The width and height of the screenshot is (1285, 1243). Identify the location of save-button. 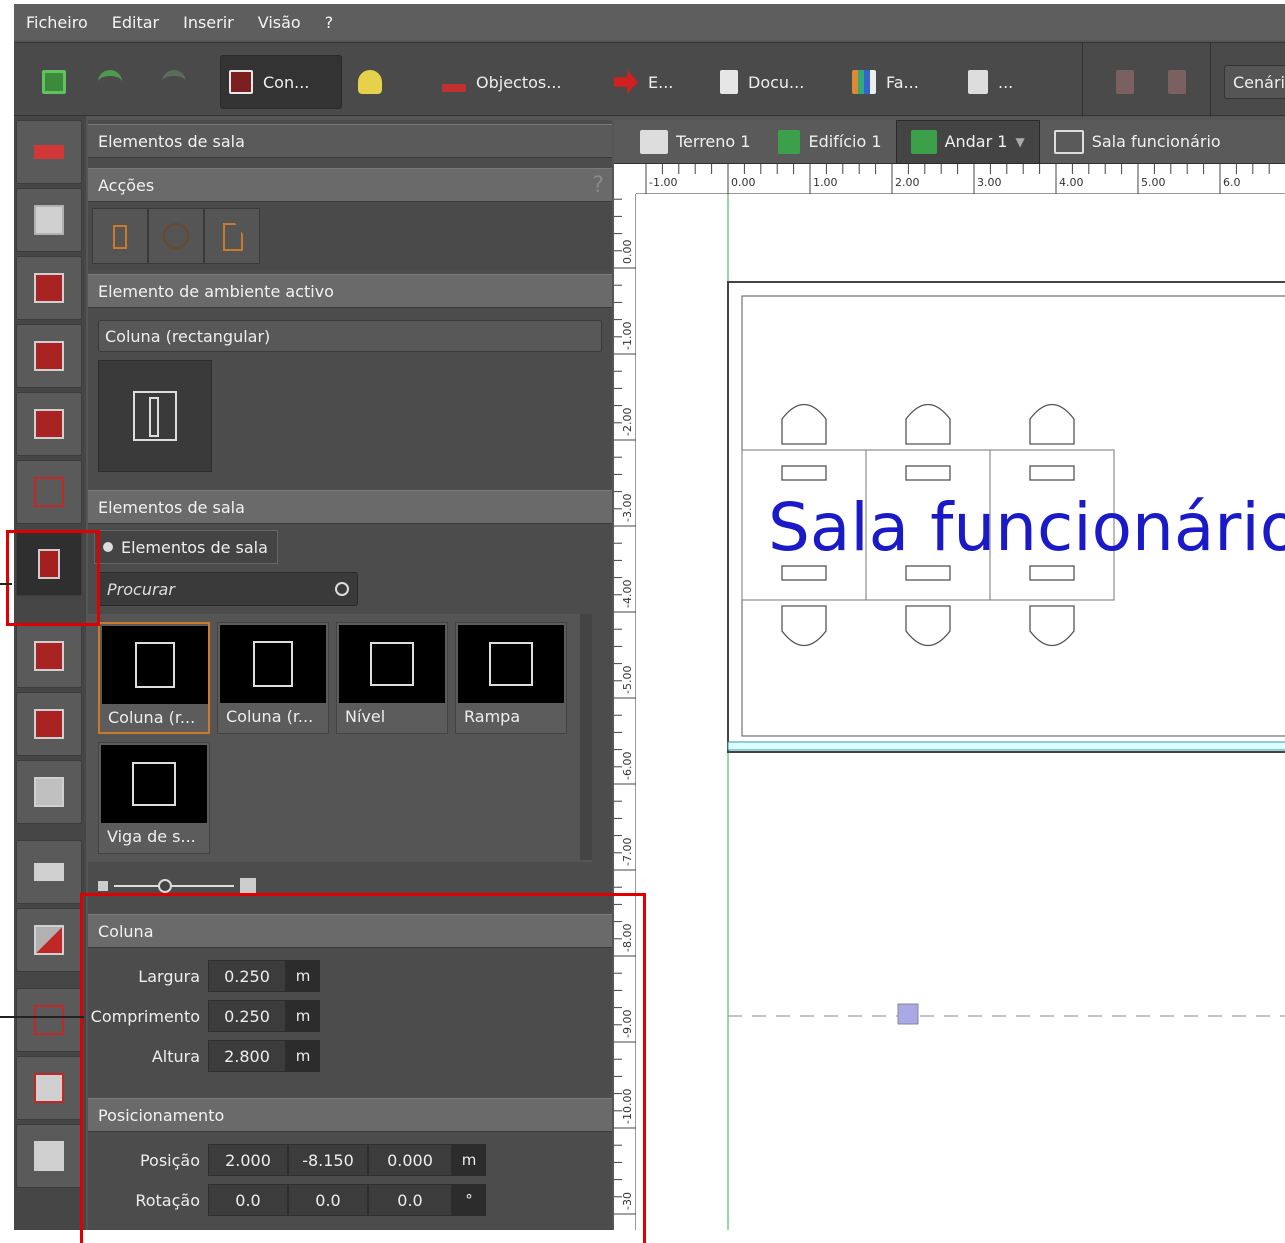
(54, 82).